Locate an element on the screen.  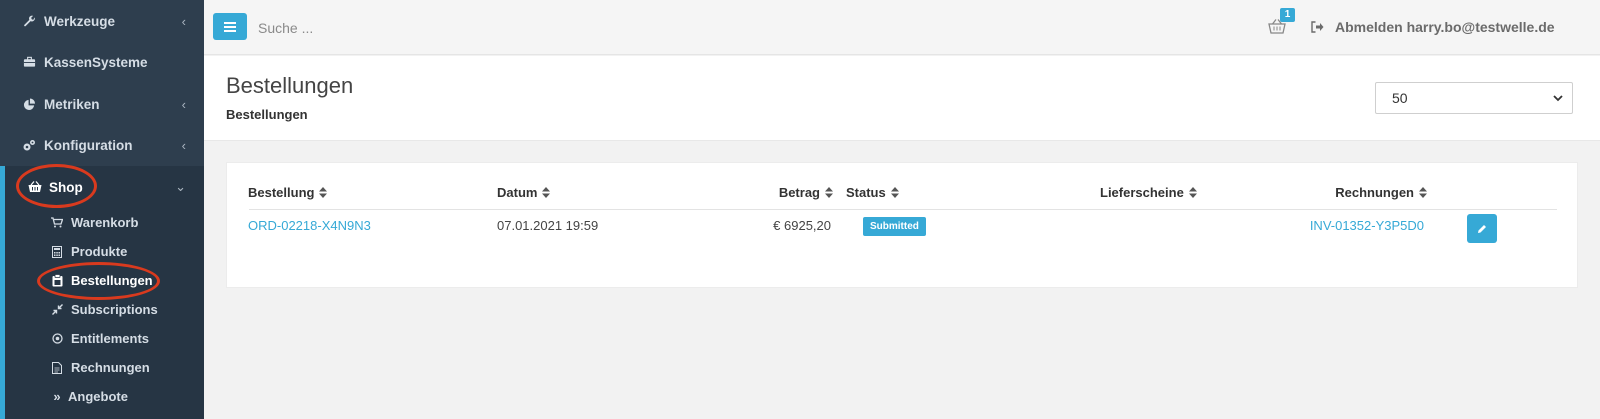
sidebar-subitem-label: Warenkorb is located at coordinates (105, 222).